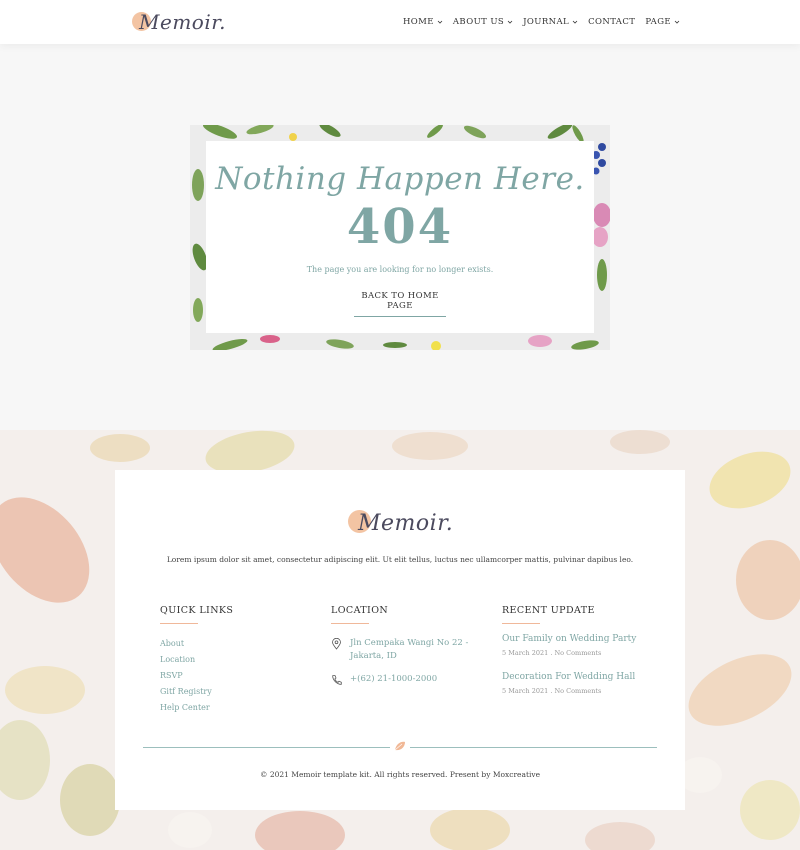 This screenshot has height=850, width=800. Describe the element at coordinates (478, 22) in the screenshot. I see `nav-about-us-label: ABOUT US` at that location.